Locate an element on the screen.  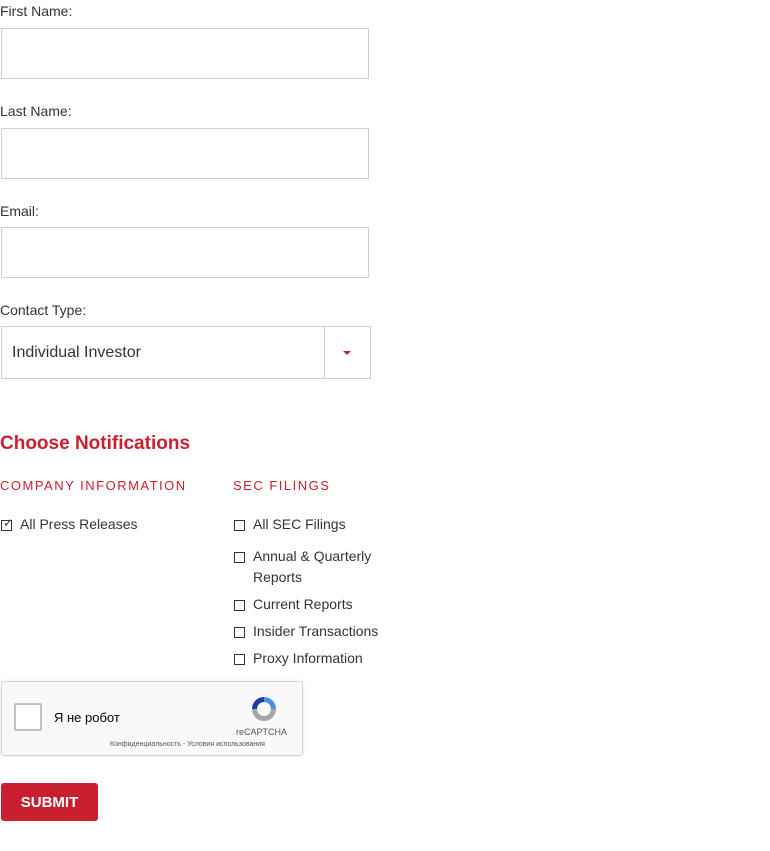
checkbox-insider-transactions: Insider Transactions is located at coordinates (323, 631).